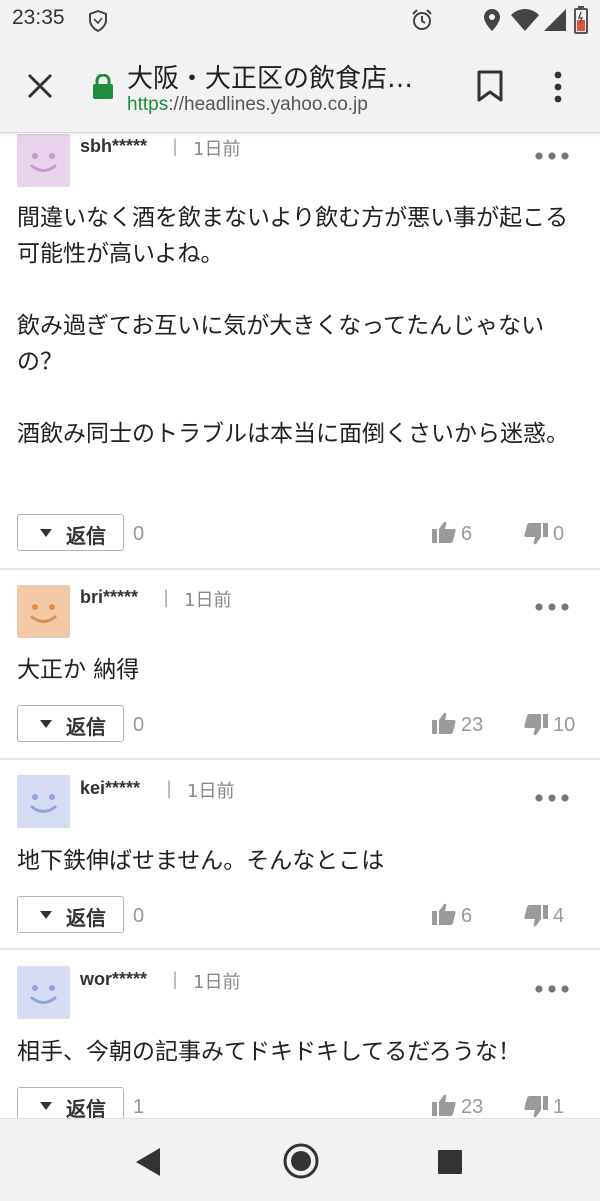 The image size is (600, 1201). Describe the element at coordinates (422, 22) in the screenshot. I see `alarm-icon` at that location.